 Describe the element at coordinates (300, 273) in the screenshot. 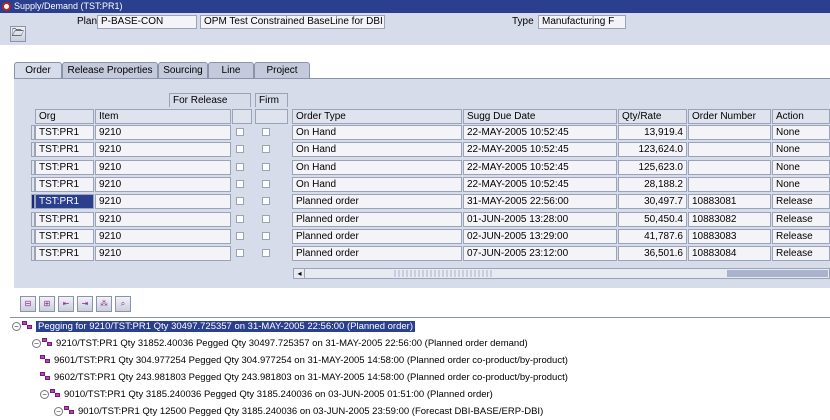

I see `scroll-left-arrow-icon: ◂` at that location.